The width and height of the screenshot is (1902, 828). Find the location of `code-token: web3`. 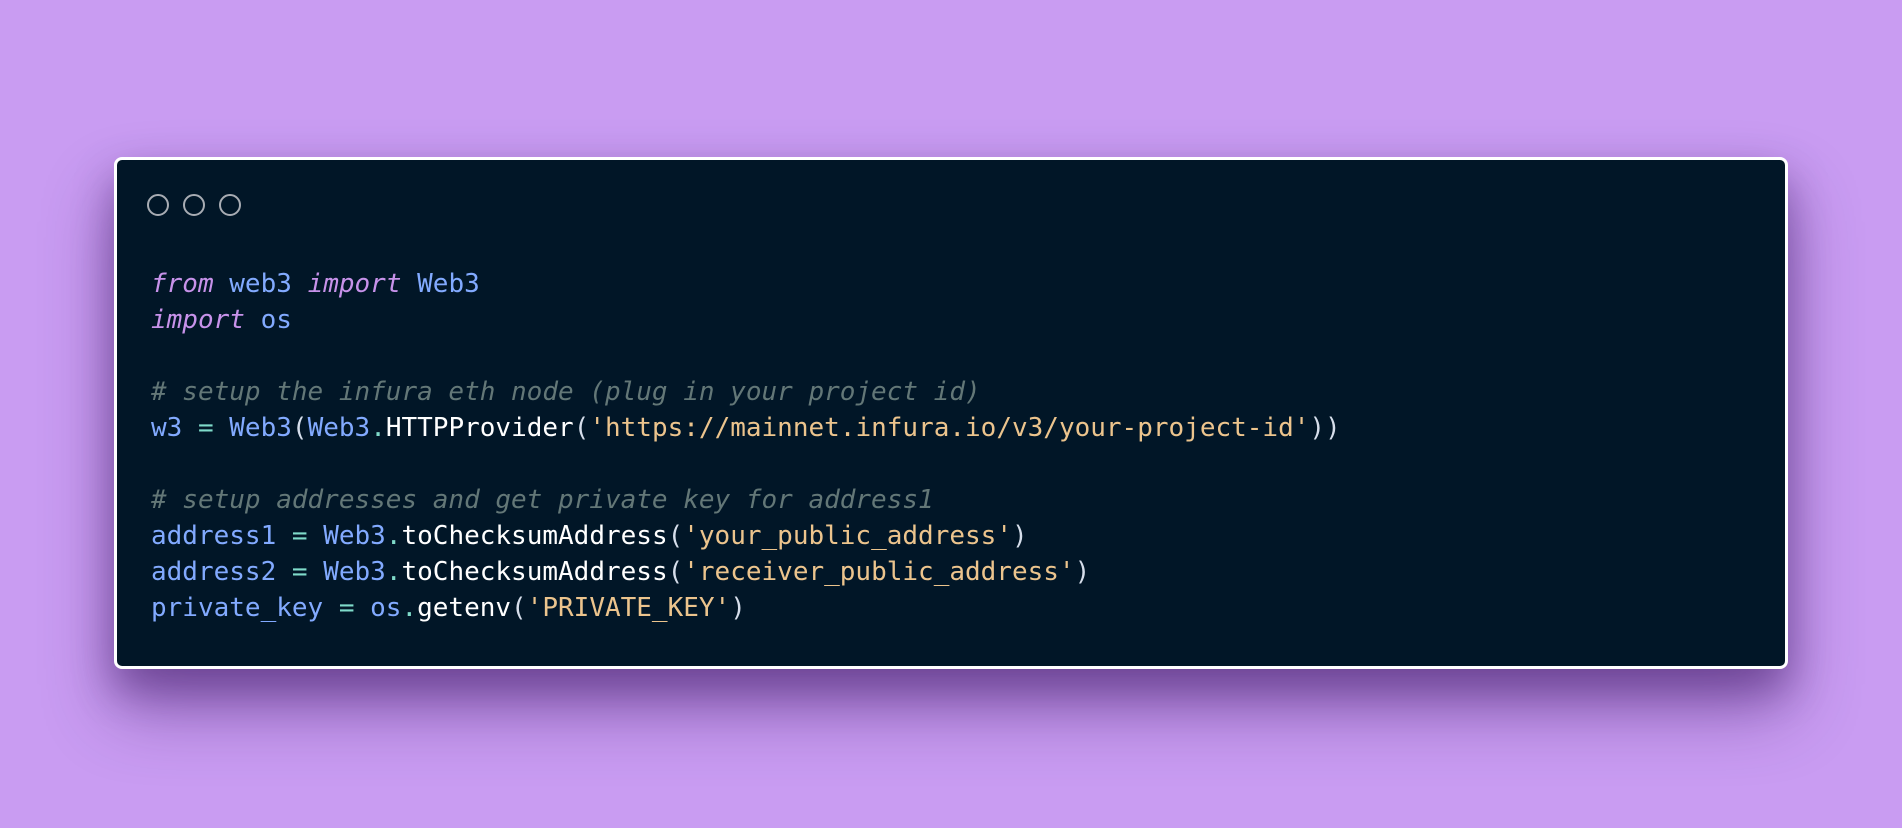

code-token: web3 is located at coordinates (260, 284).